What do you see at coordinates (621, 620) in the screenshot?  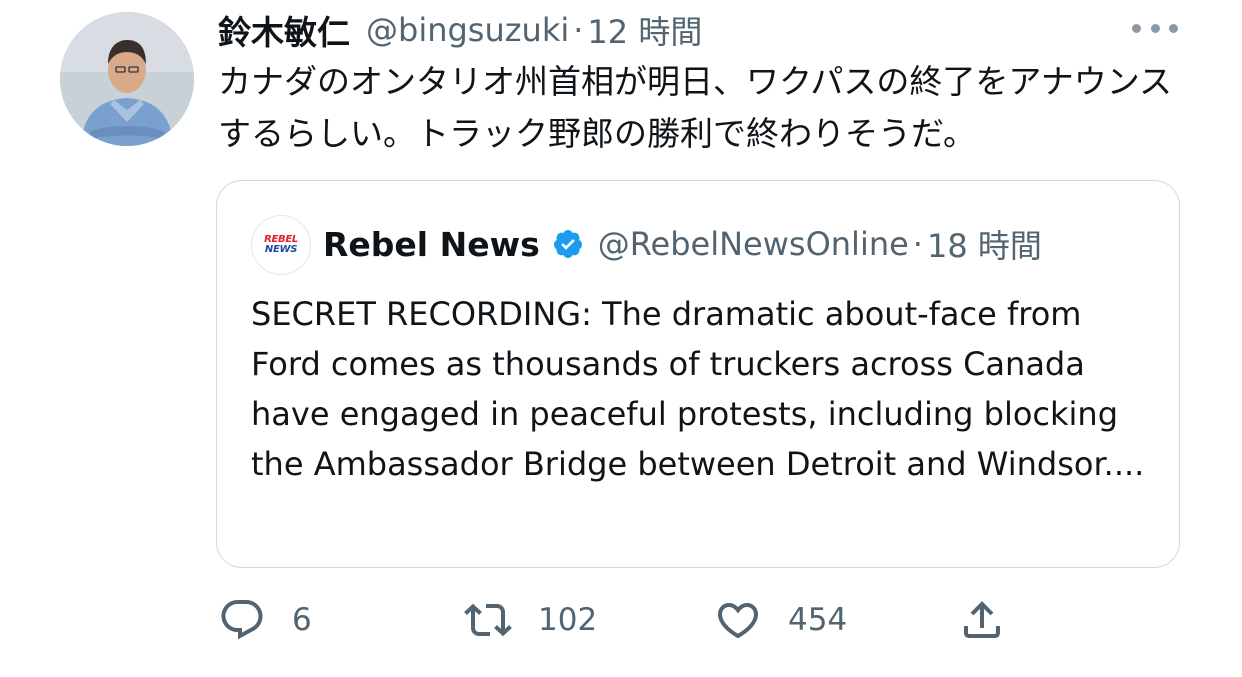 I see `tweet-actions-bar: 6 102 454` at bounding box center [621, 620].